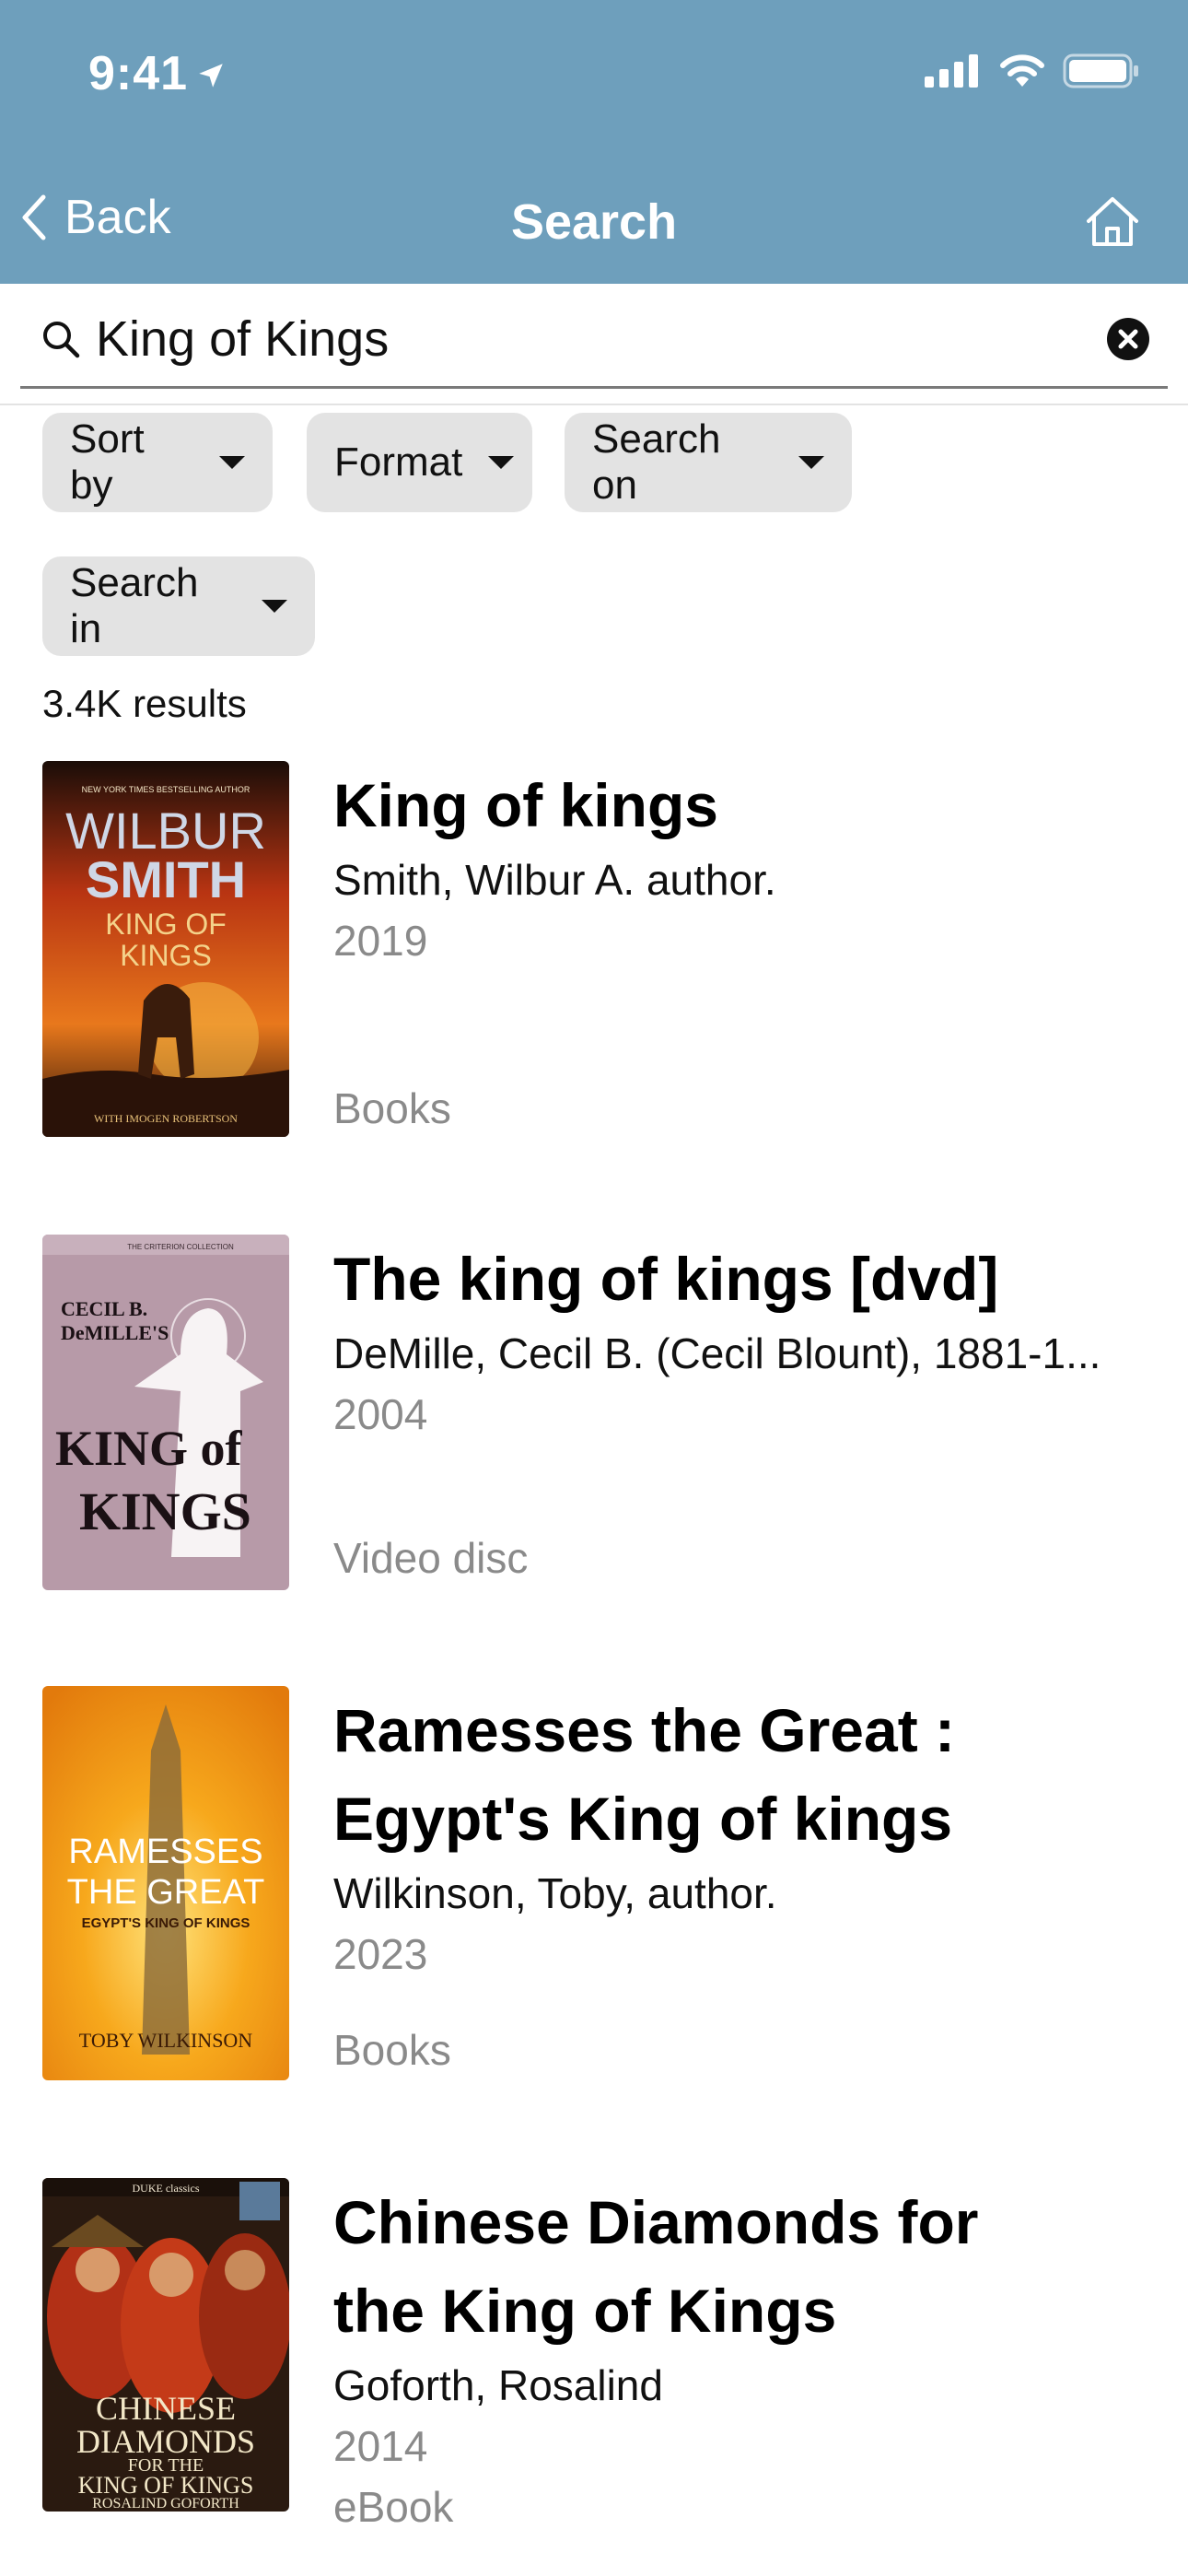  Describe the element at coordinates (380, 941) in the screenshot. I see `result-year: 2019` at that location.